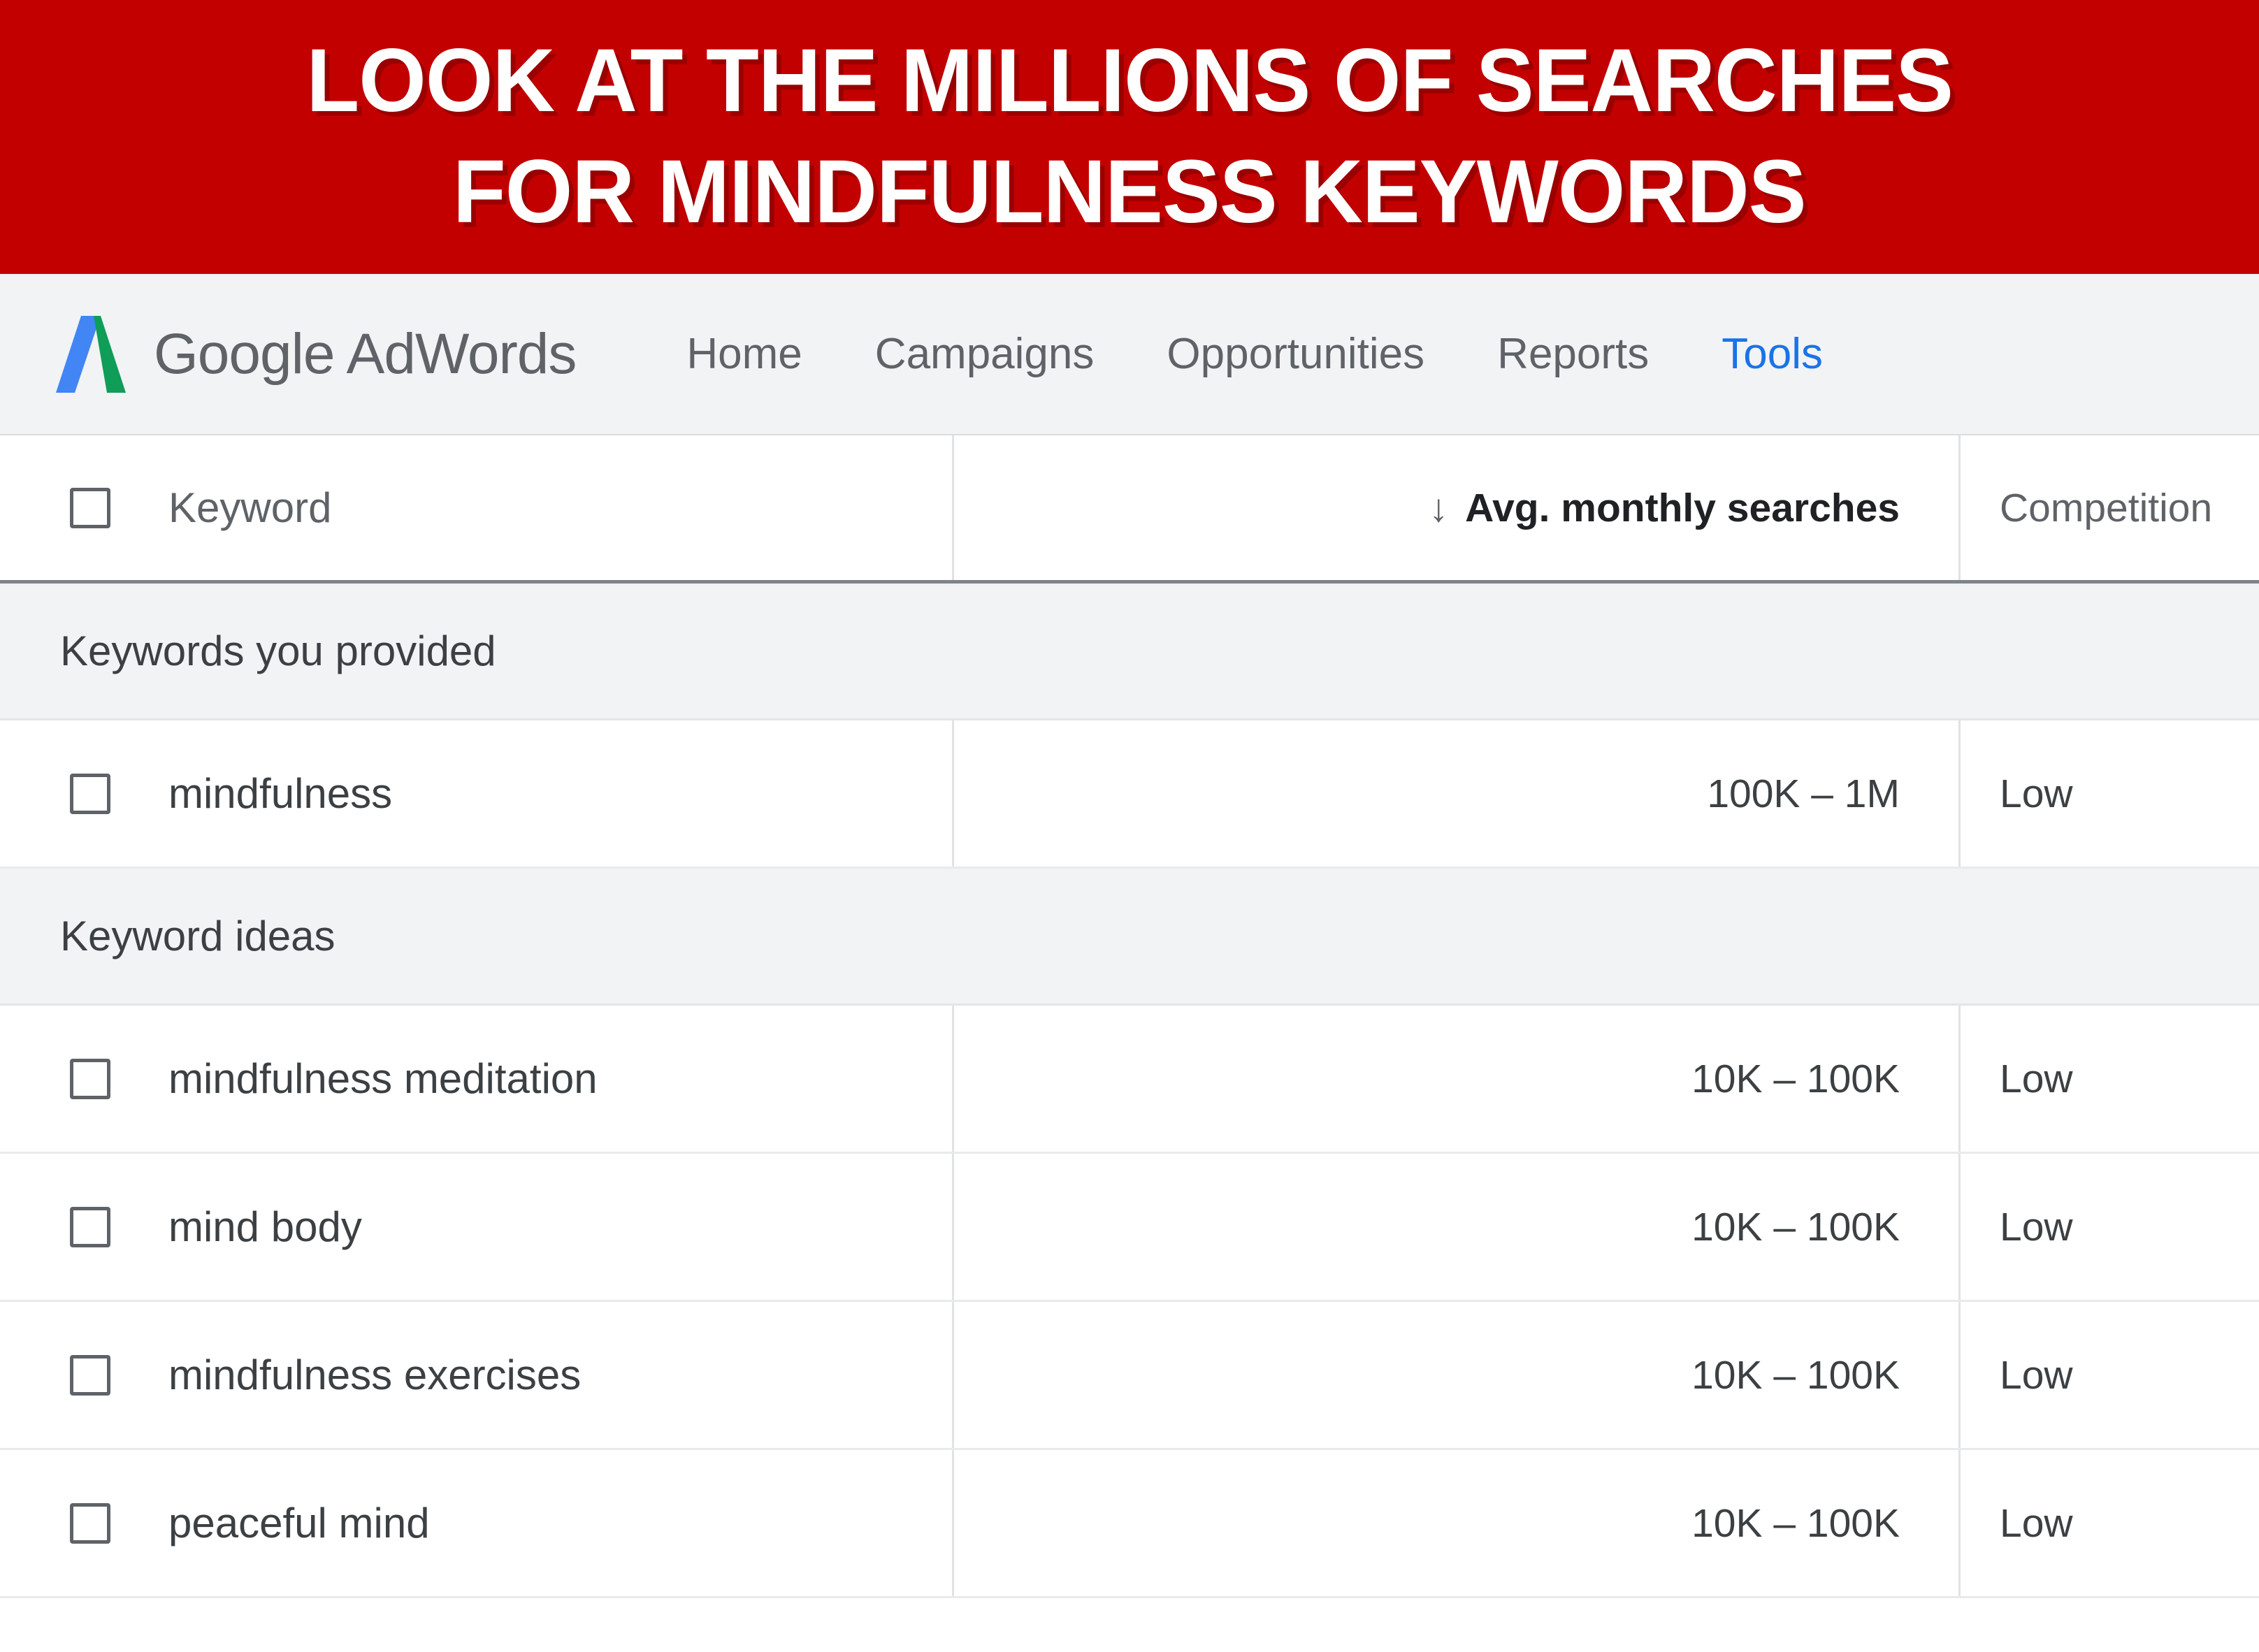 The height and width of the screenshot is (1652, 2259). Describe the element at coordinates (1129, 652) in the screenshot. I see `section-header-keywords-you-provided: Keywords you provided` at that location.